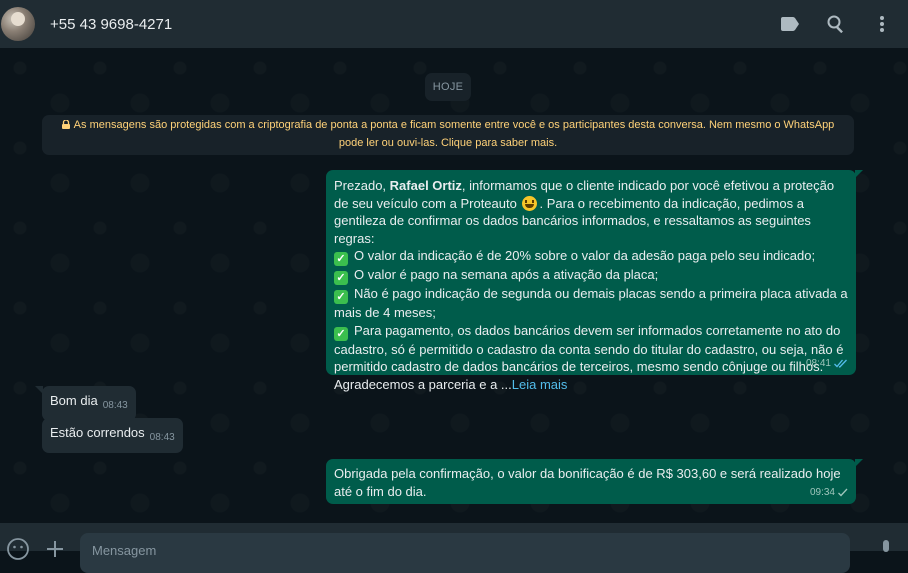 This screenshot has width=908, height=573. Describe the element at coordinates (790, 24) in the screenshot. I see `labels-icon` at that location.